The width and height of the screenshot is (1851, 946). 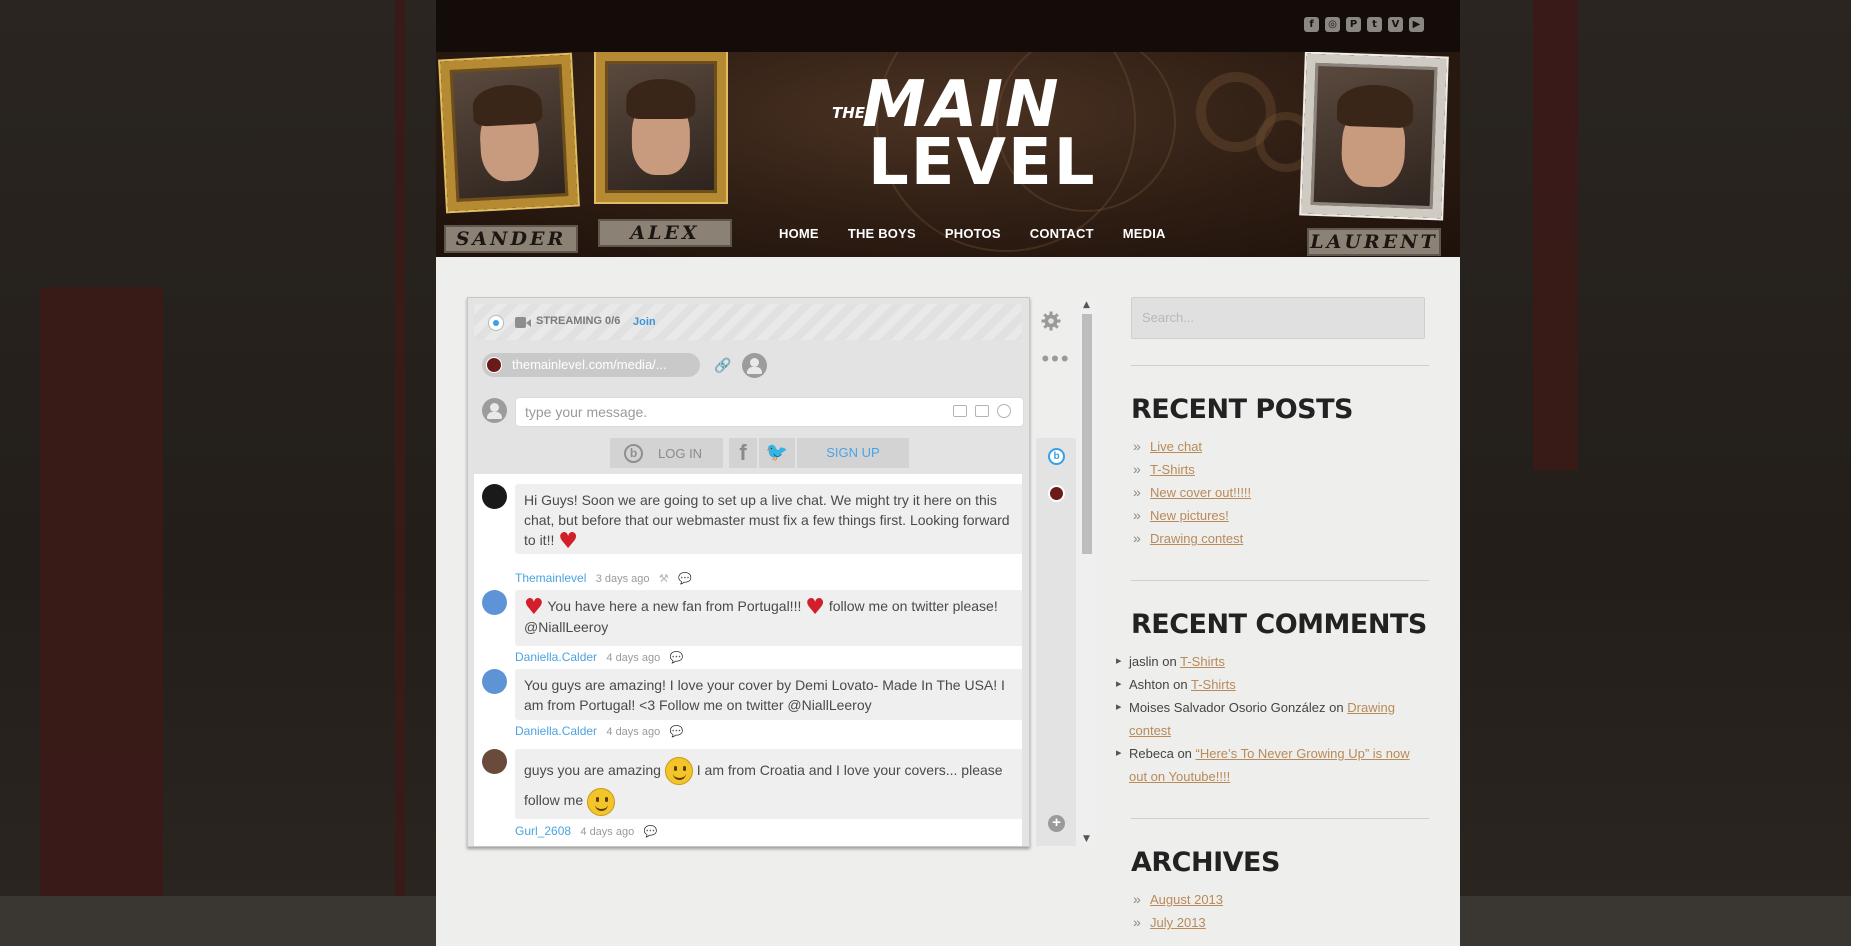 What do you see at coordinates (1172, 469) in the screenshot?
I see `post-link: T-Shirts` at bounding box center [1172, 469].